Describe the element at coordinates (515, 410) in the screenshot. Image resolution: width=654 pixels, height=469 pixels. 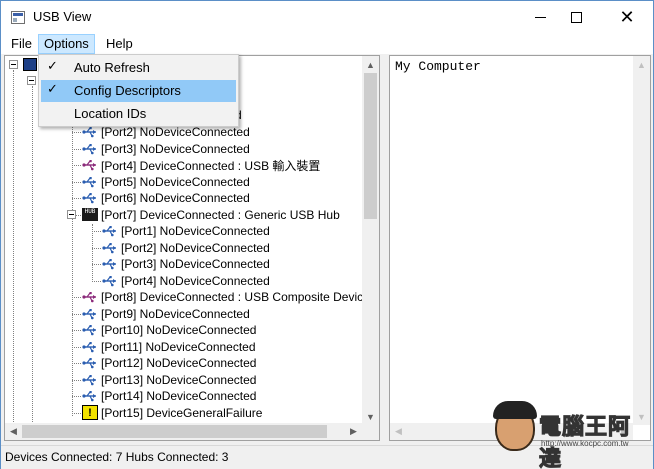
I see `mascot-hair` at that location.